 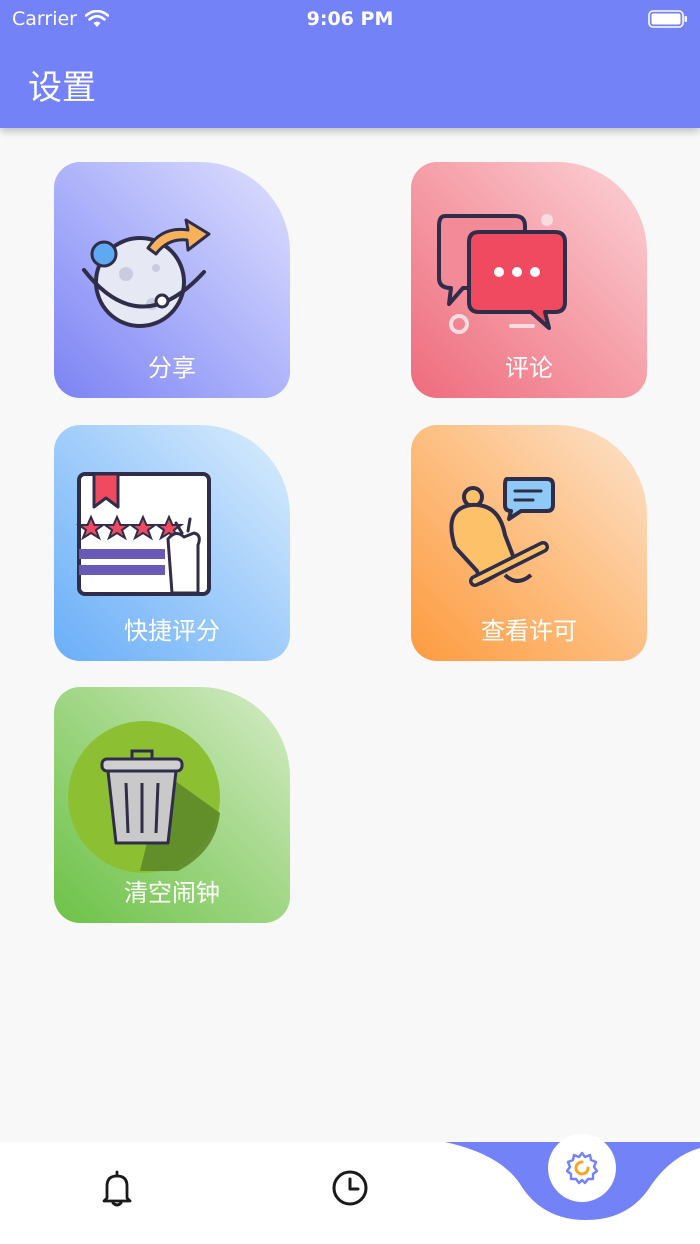 What do you see at coordinates (667, 19) in the screenshot?
I see `battery-icon` at bounding box center [667, 19].